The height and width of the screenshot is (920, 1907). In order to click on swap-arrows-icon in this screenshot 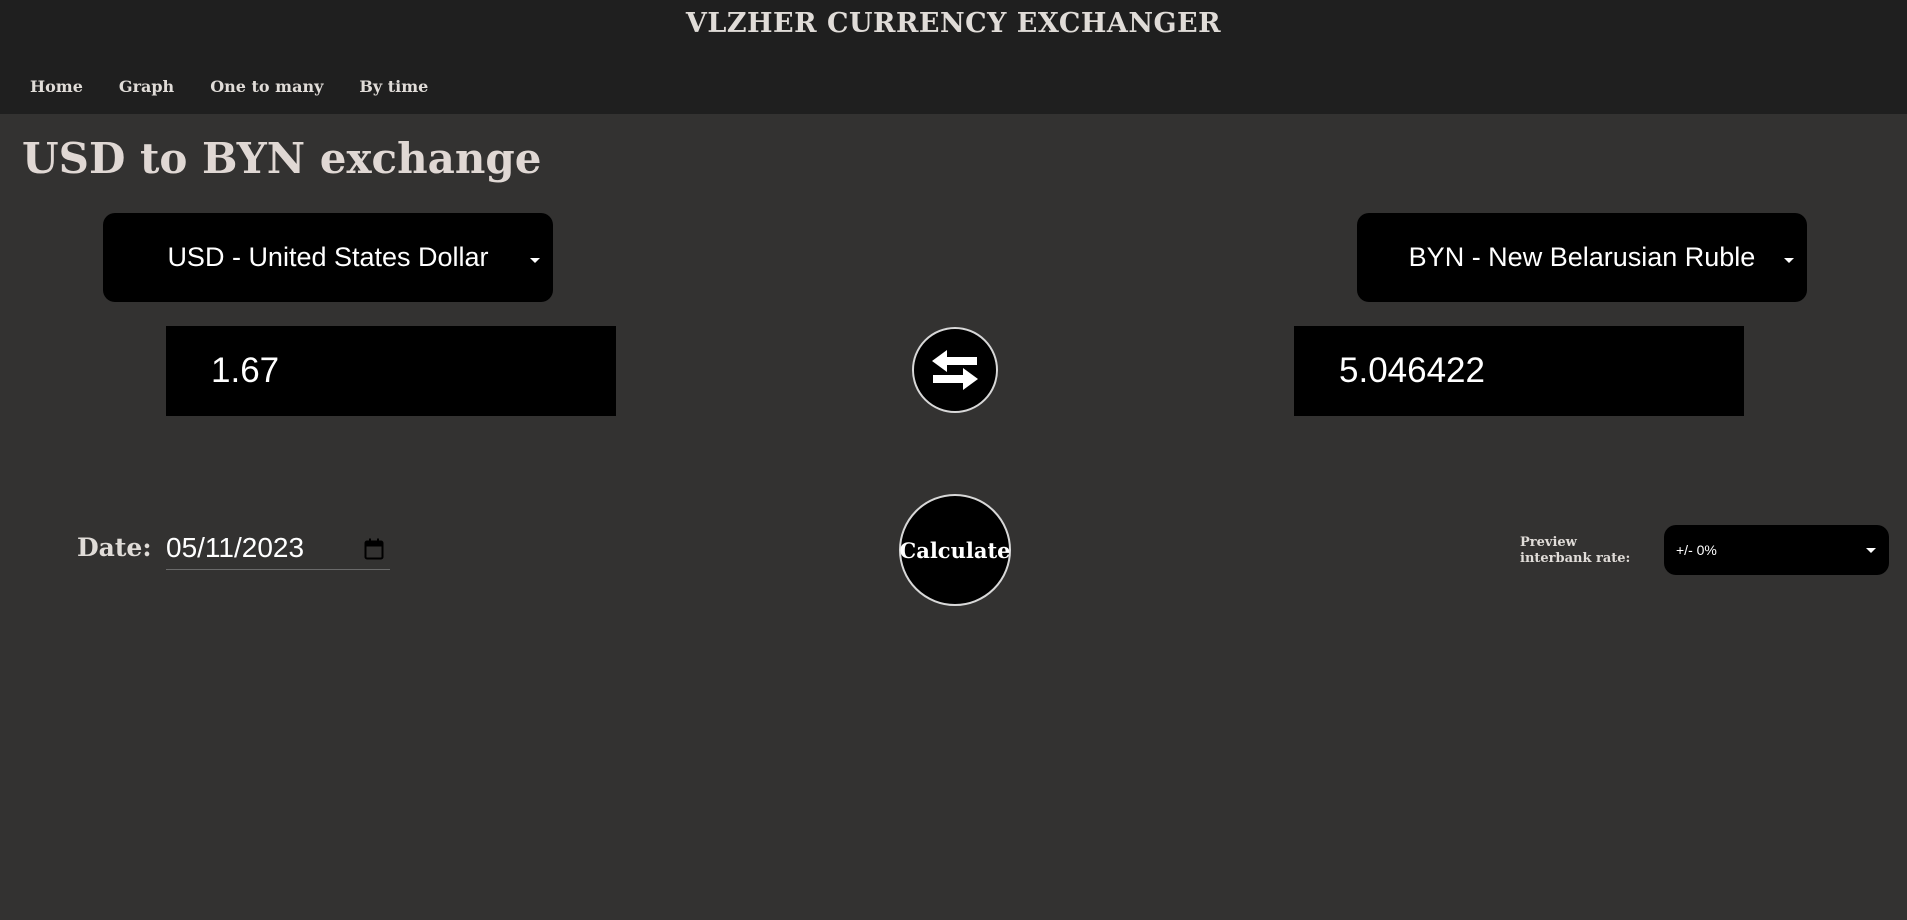, I will do `click(955, 370)`.